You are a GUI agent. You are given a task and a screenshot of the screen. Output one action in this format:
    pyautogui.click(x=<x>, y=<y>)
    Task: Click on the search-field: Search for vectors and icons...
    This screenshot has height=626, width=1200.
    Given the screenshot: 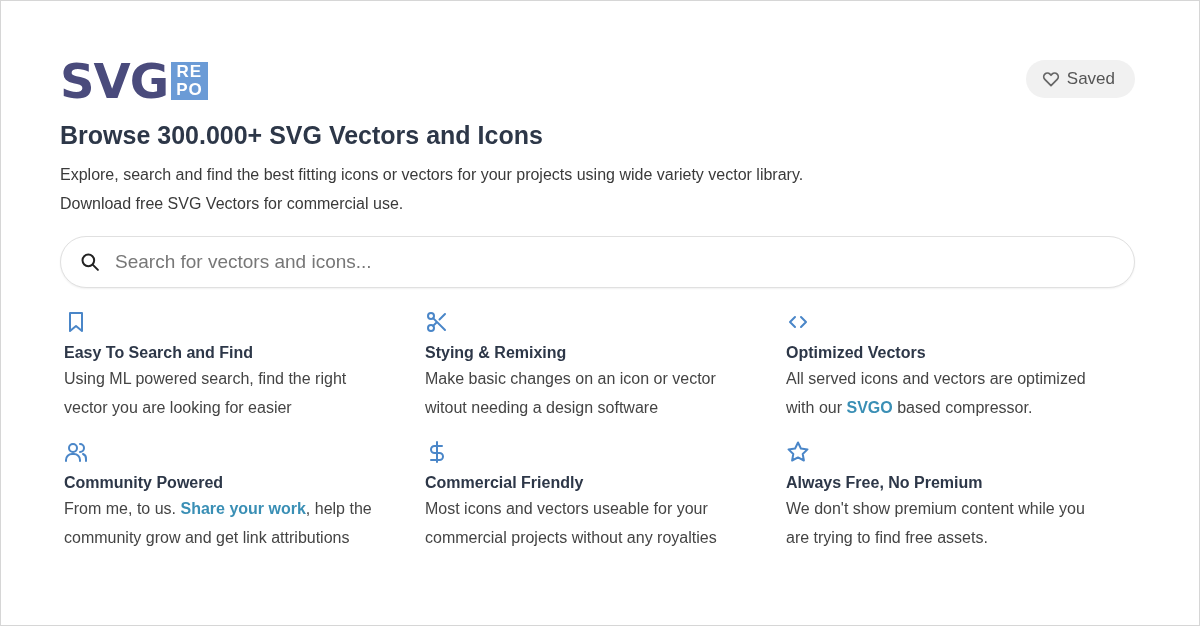 What is the action you would take?
    pyautogui.click(x=597, y=262)
    